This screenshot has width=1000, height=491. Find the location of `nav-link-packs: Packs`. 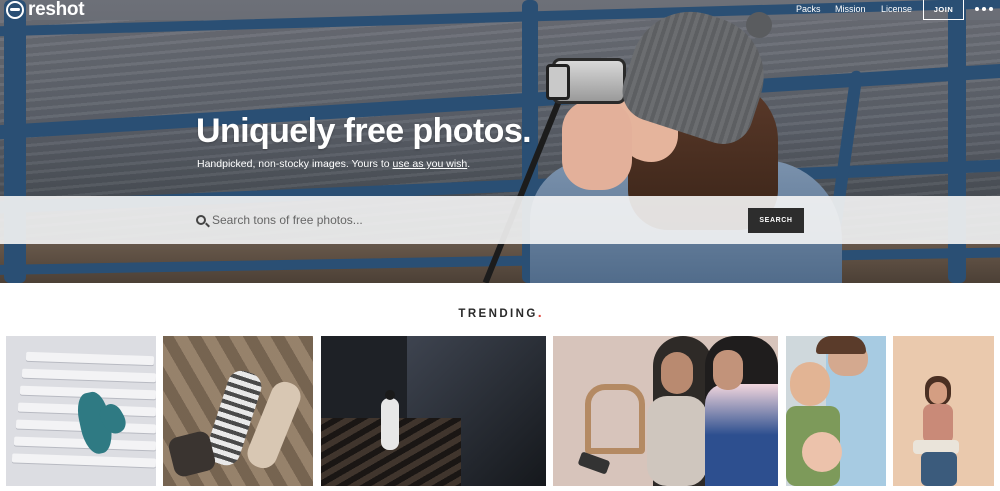

nav-link-packs: Packs is located at coordinates (808, 9).